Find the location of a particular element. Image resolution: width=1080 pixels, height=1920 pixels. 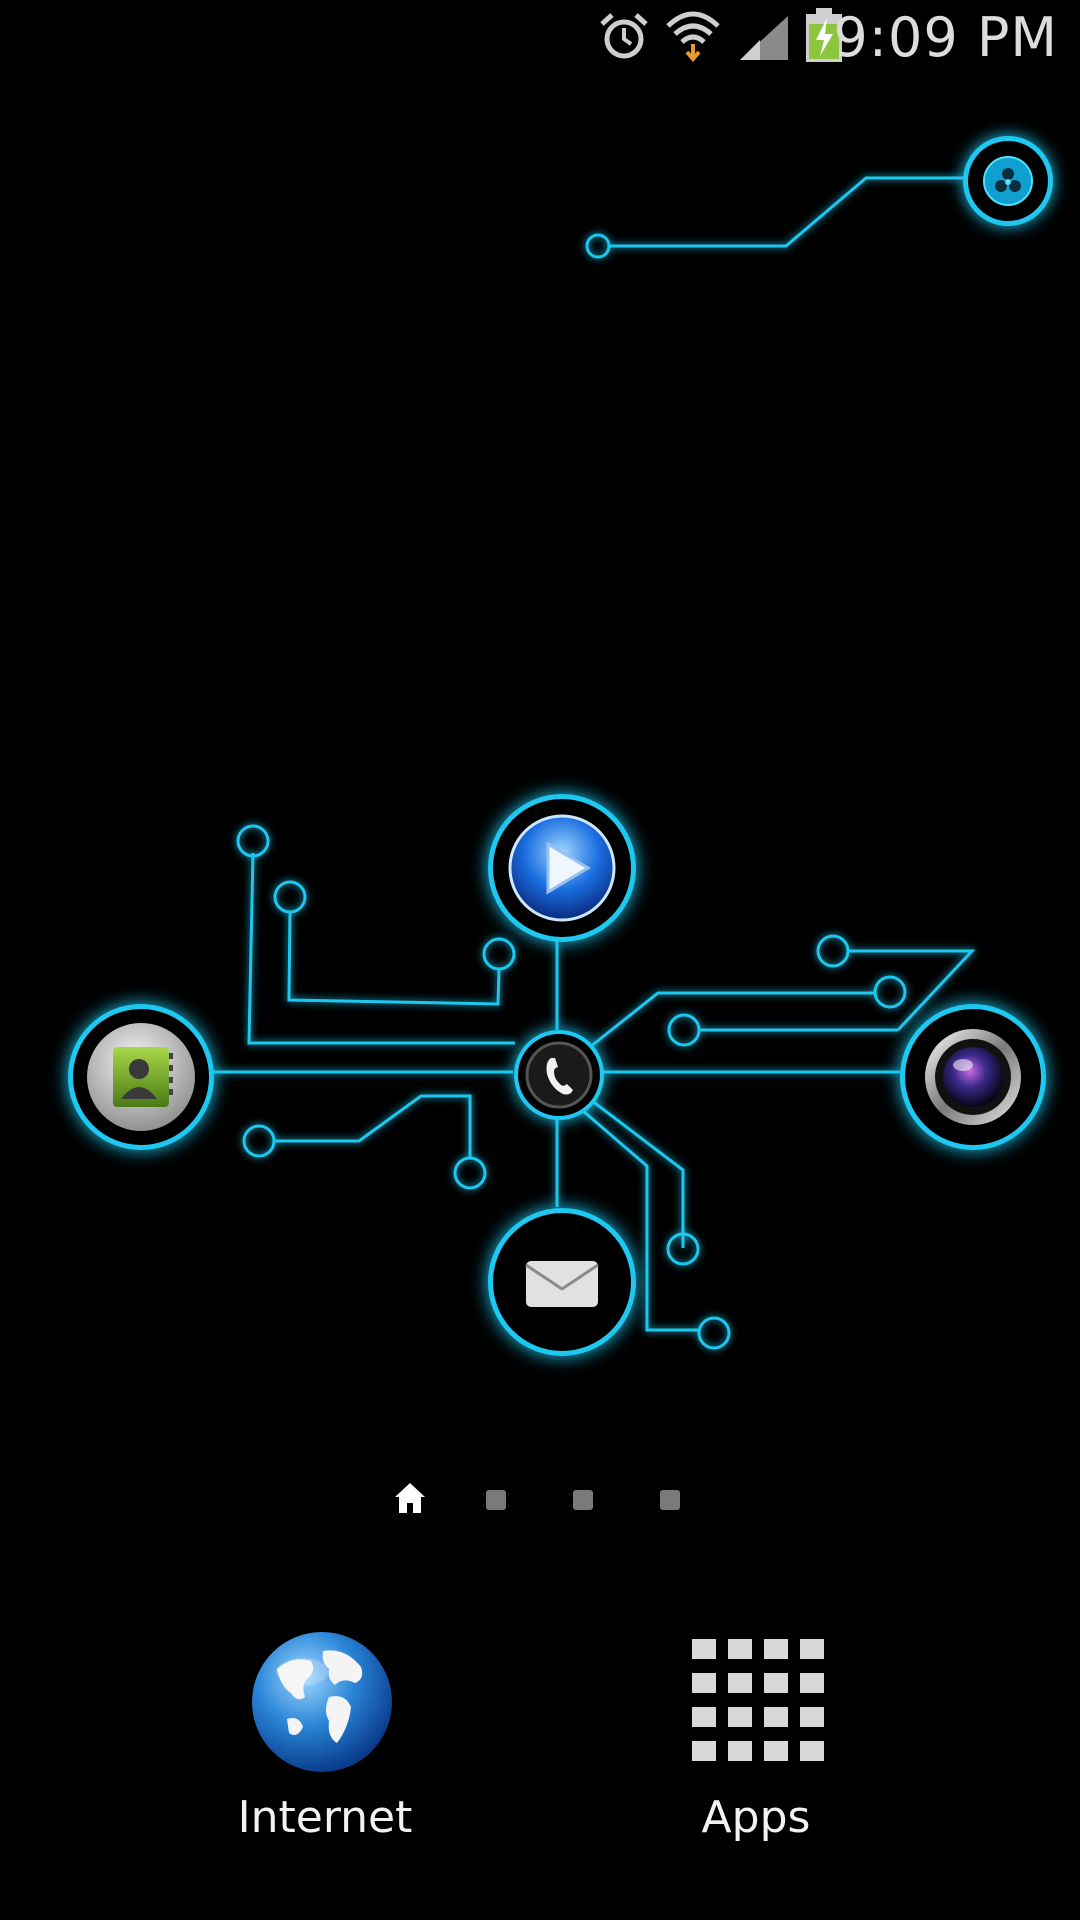

internet-app: Internet is located at coordinates (325, 1740).